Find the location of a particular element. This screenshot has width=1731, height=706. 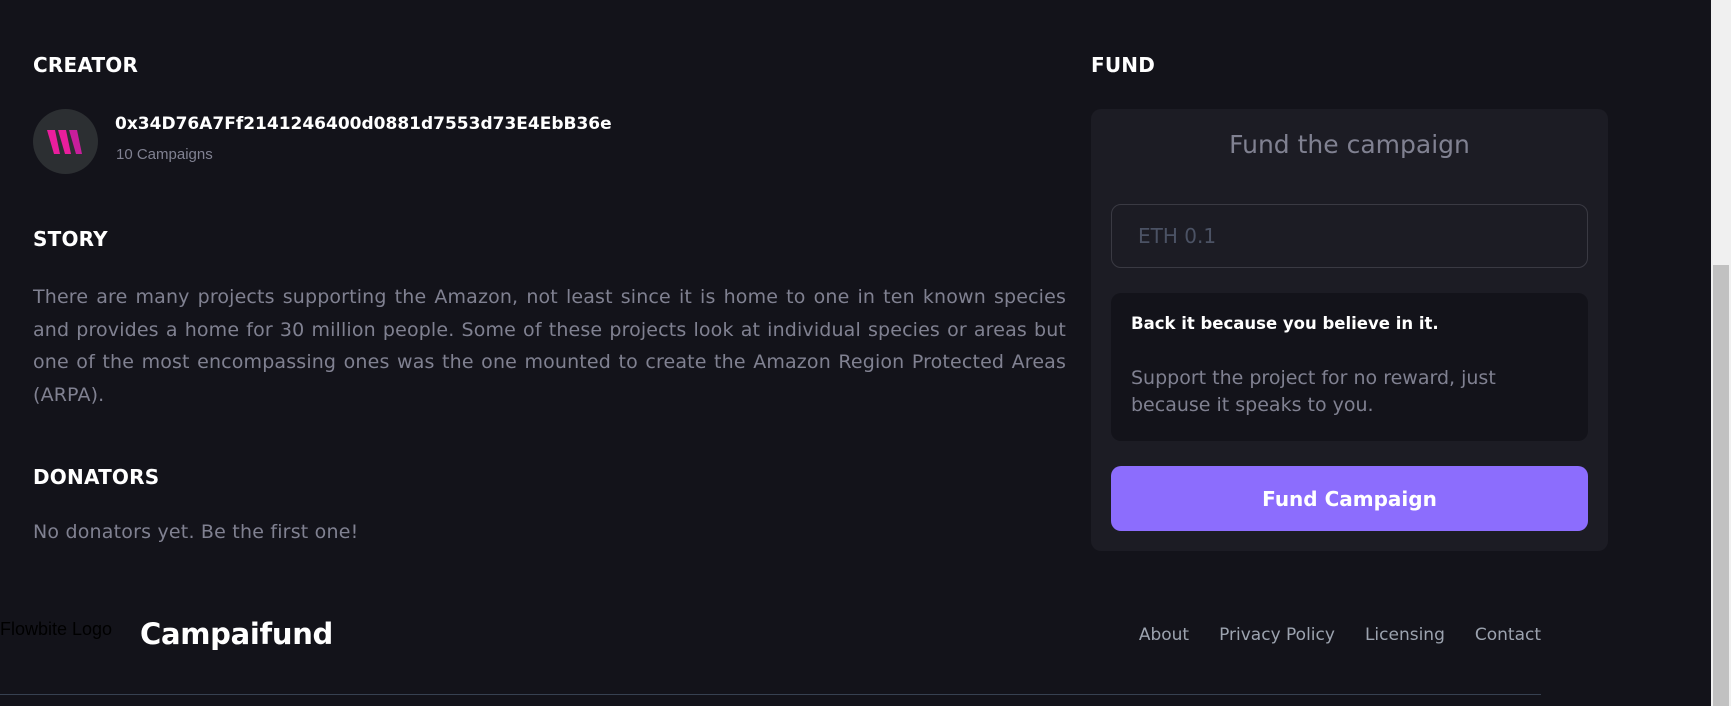

scrollbar-thumb is located at coordinates (1721, 485).